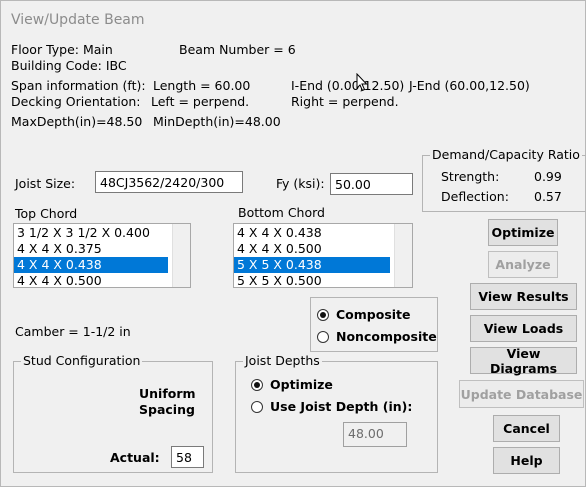 The image size is (586, 487). I want to click on joist-size-label: Joist Size:, so click(45, 183).